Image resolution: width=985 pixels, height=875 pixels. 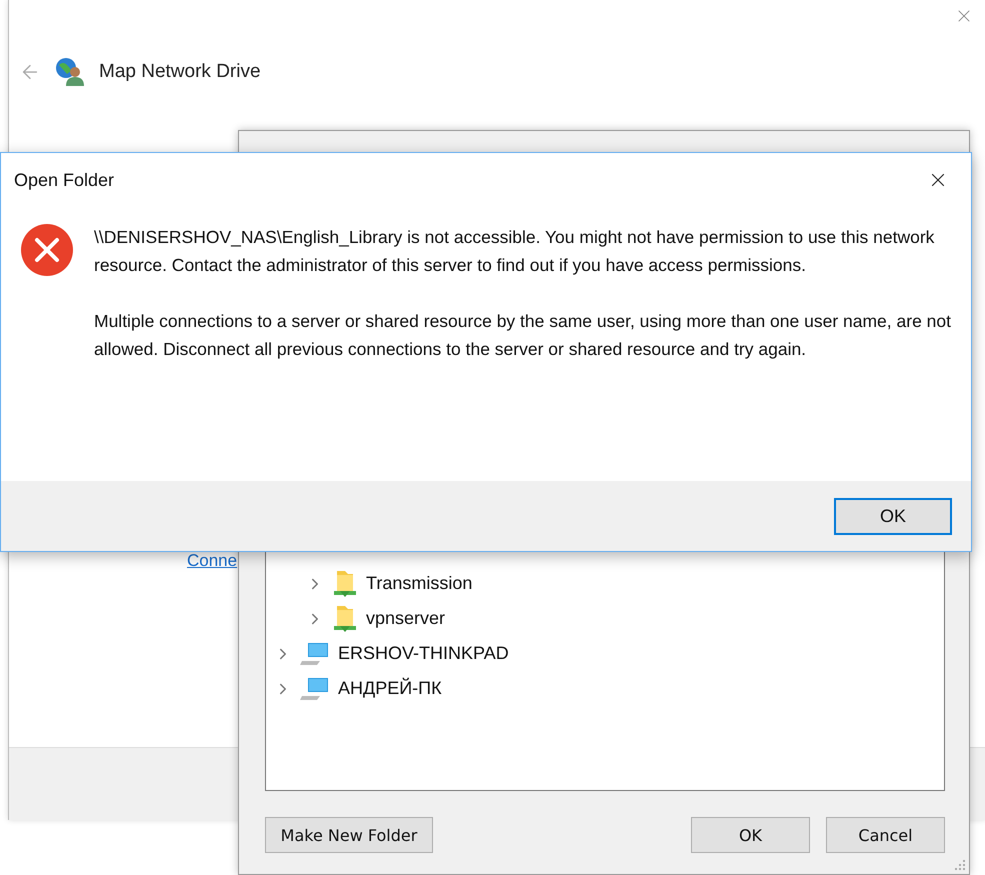 What do you see at coordinates (523, 335) in the screenshot?
I see `error-message: Multiple connections to a server or shared resource by the same user, using more than one user name, are not allowed. Disconnect all previous connections to the server or shared resource and try again.` at bounding box center [523, 335].